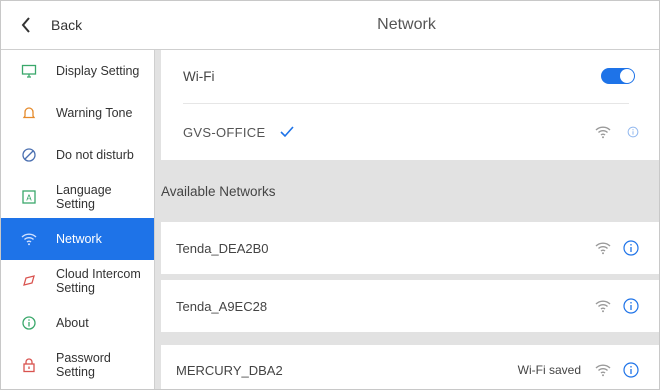 Image resolution: width=660 pixels, height=390 pixels. I want to click on sidebar-item-label: Do not disturb, so click(95, 155).